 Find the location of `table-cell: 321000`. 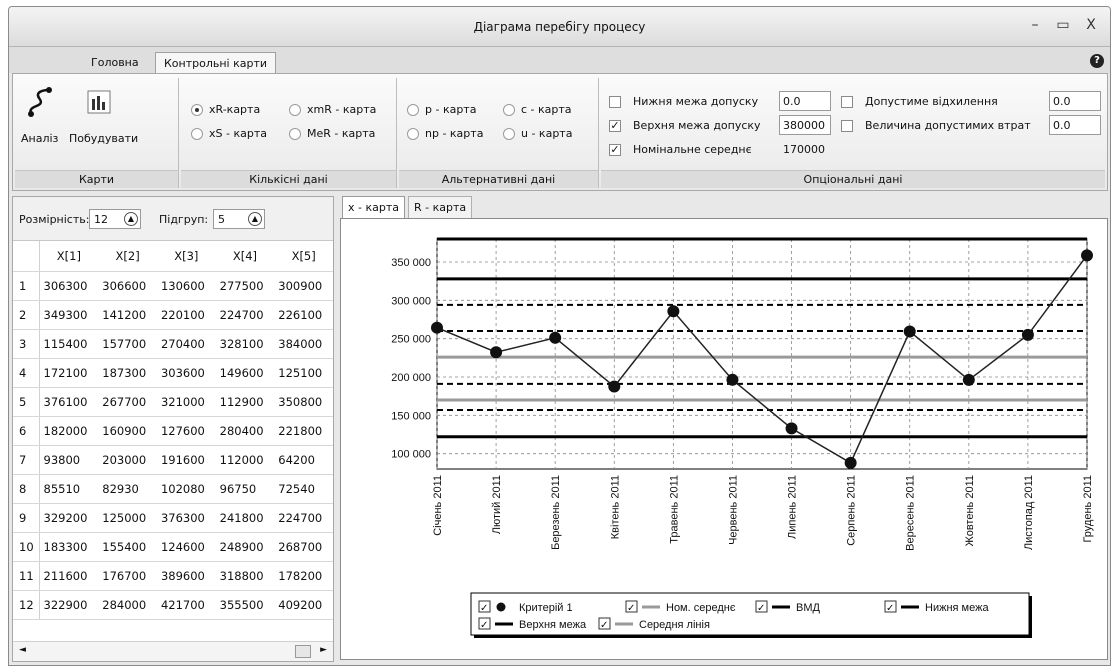

table-cell: 321000 is located at coordinates (186, 402).